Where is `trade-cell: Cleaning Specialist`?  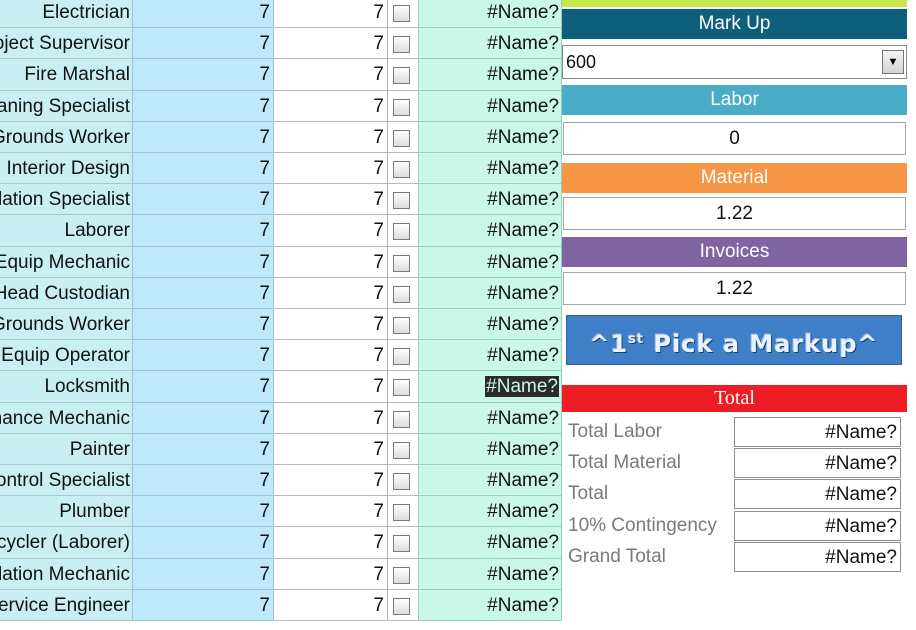
trade-cell: Cleaning Specialist is located at coordinates (66, 106).